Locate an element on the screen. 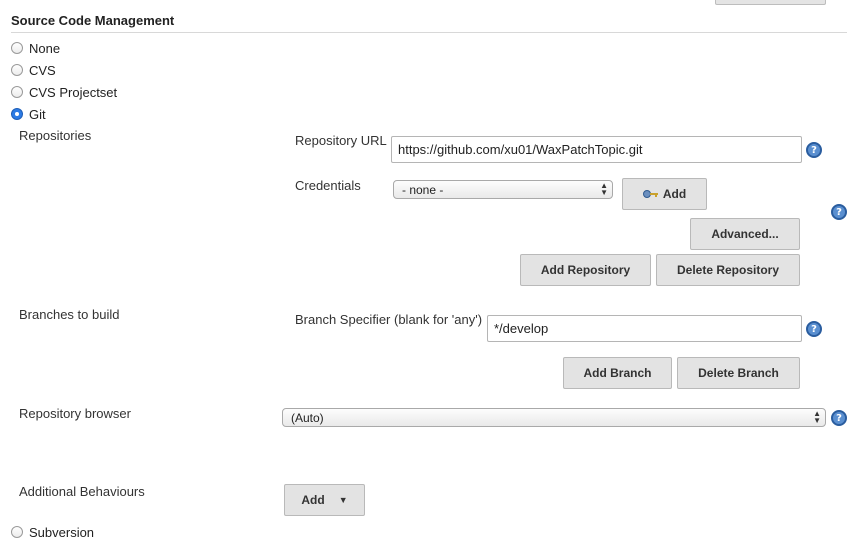 The width and height of the screenshot is (856, 541). repository-browser-label: Repository browser is located at coordinates (75, 413).